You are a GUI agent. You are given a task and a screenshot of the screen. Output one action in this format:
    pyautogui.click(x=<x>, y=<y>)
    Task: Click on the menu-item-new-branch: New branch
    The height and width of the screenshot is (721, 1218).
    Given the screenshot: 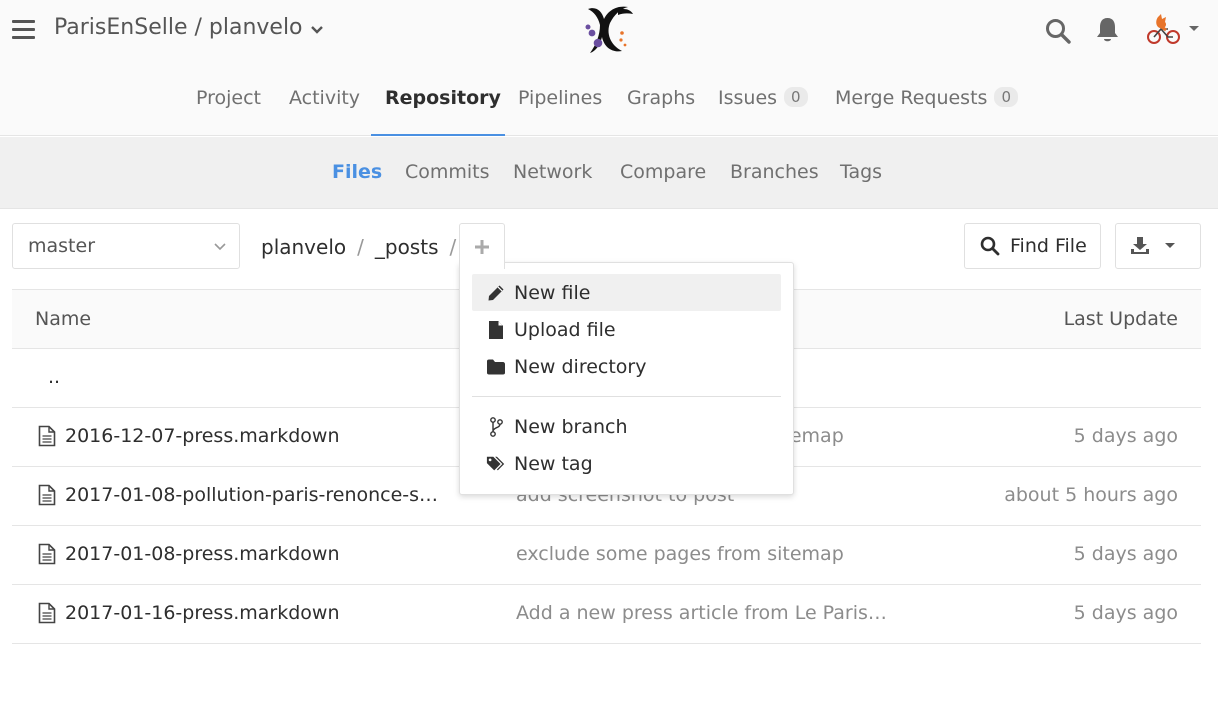 What is the action you would take?
    pyautogui.click(x=626, y=426)
    